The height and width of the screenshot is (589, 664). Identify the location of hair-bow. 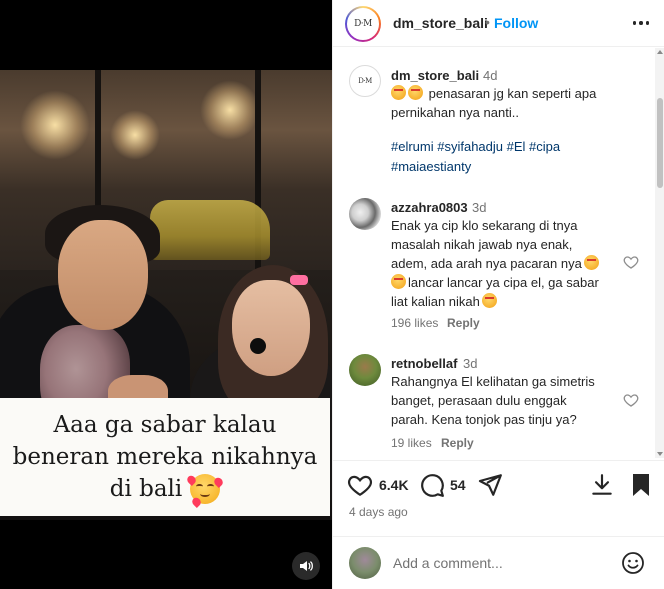
(299, 280).